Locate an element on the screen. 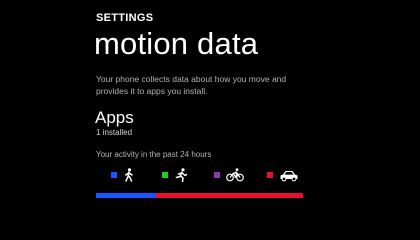  running-swatch is located at coordinates (165, 175).